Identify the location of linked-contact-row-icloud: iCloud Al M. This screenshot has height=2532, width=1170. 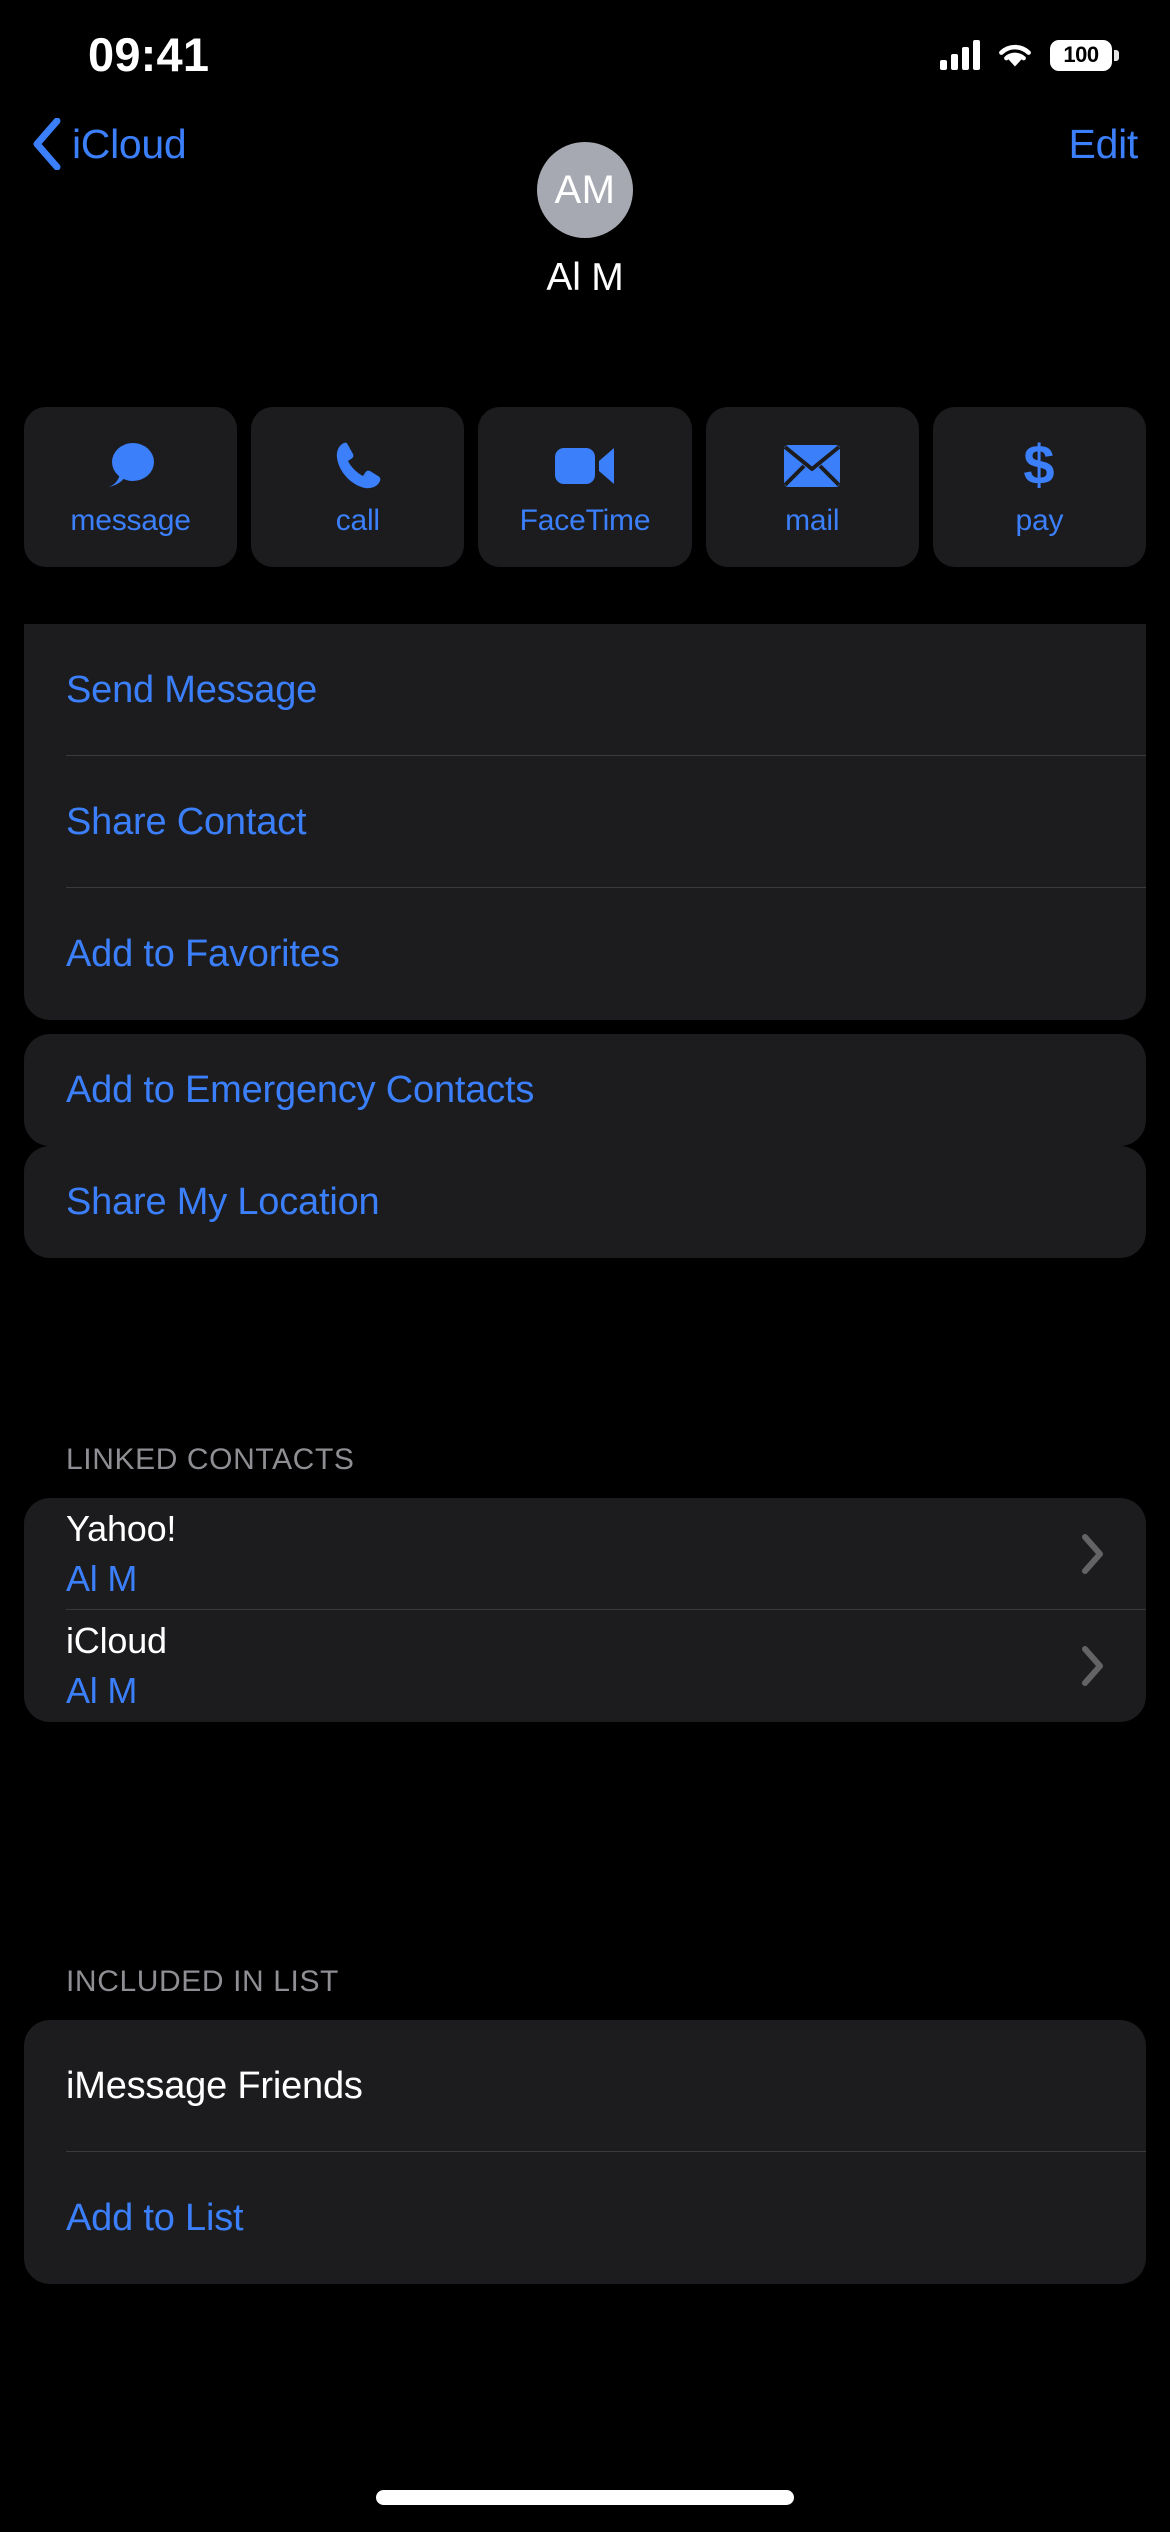
(585, 1666).